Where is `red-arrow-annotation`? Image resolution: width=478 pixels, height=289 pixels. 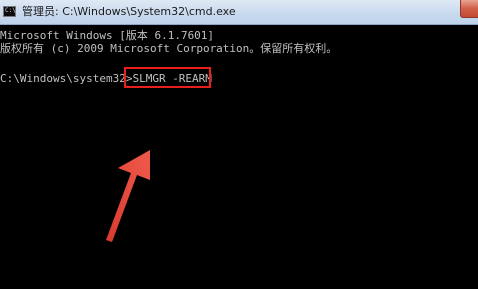 red-arrow-annotation is located at coordinates (128, 196).